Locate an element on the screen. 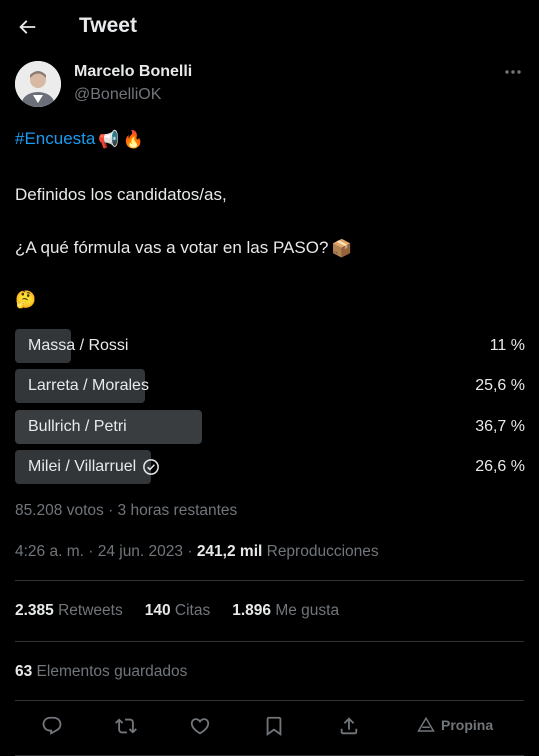 The height and width of the screenshot is (756, 539). action-bar: Propina is located at coordinates (269, 728).